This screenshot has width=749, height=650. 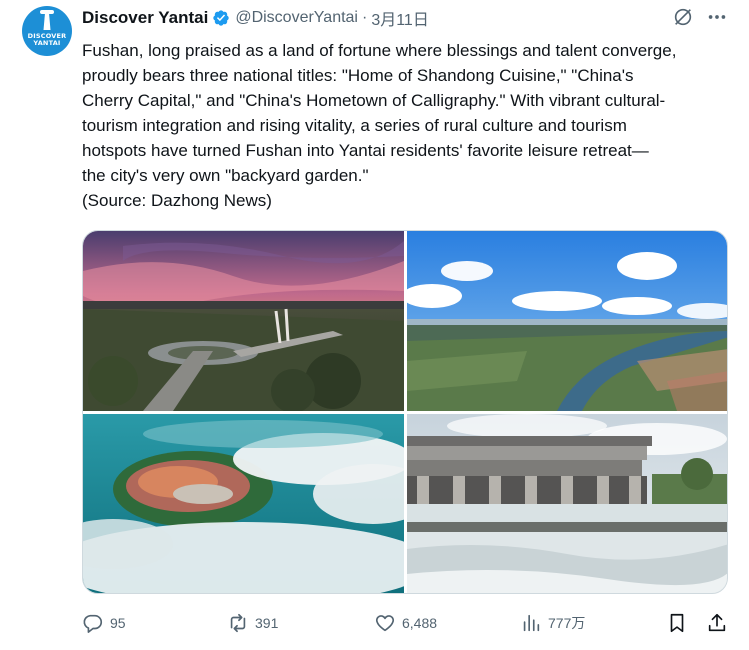 What do you see at coordinates (47, 31) in the screenshot?
I see `avatar: DISCOVER YANTAI` at bounding box center [47, 31].